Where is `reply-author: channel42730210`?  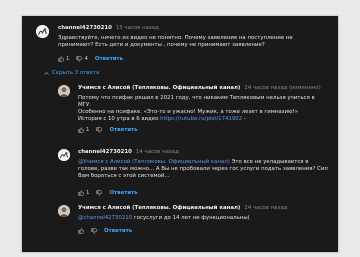
reply-author: channel42730210 is located at coordinates (105, 152).